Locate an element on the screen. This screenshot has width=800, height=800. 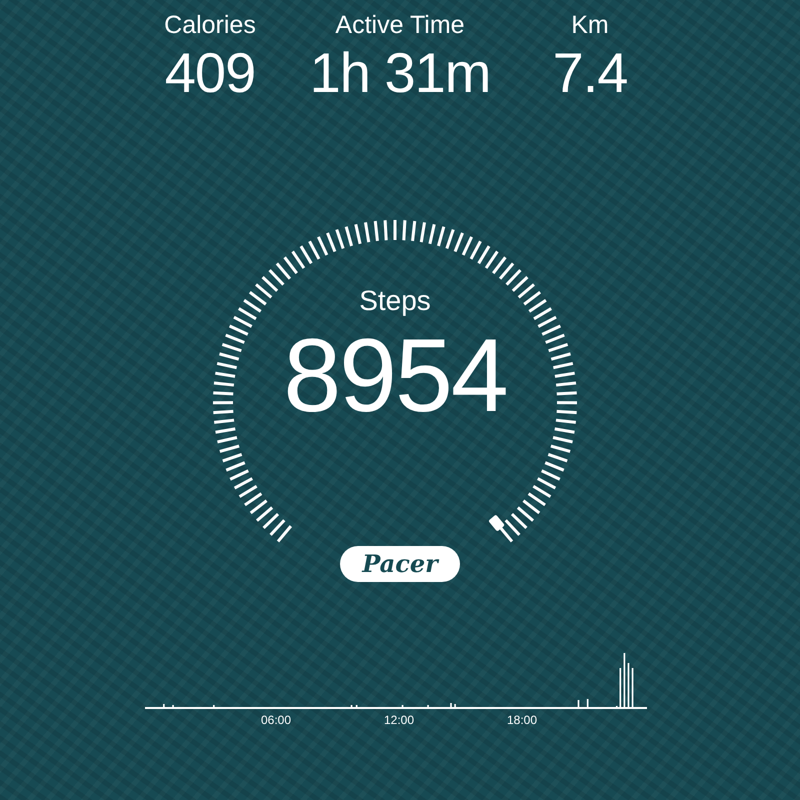
progress-thumb is located at coordinates (496, 523).